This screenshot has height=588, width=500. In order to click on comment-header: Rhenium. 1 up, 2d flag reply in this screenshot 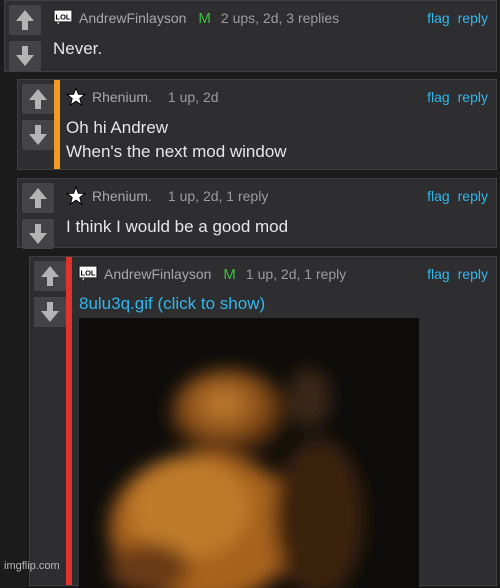, I will do `click(277, 97)`.